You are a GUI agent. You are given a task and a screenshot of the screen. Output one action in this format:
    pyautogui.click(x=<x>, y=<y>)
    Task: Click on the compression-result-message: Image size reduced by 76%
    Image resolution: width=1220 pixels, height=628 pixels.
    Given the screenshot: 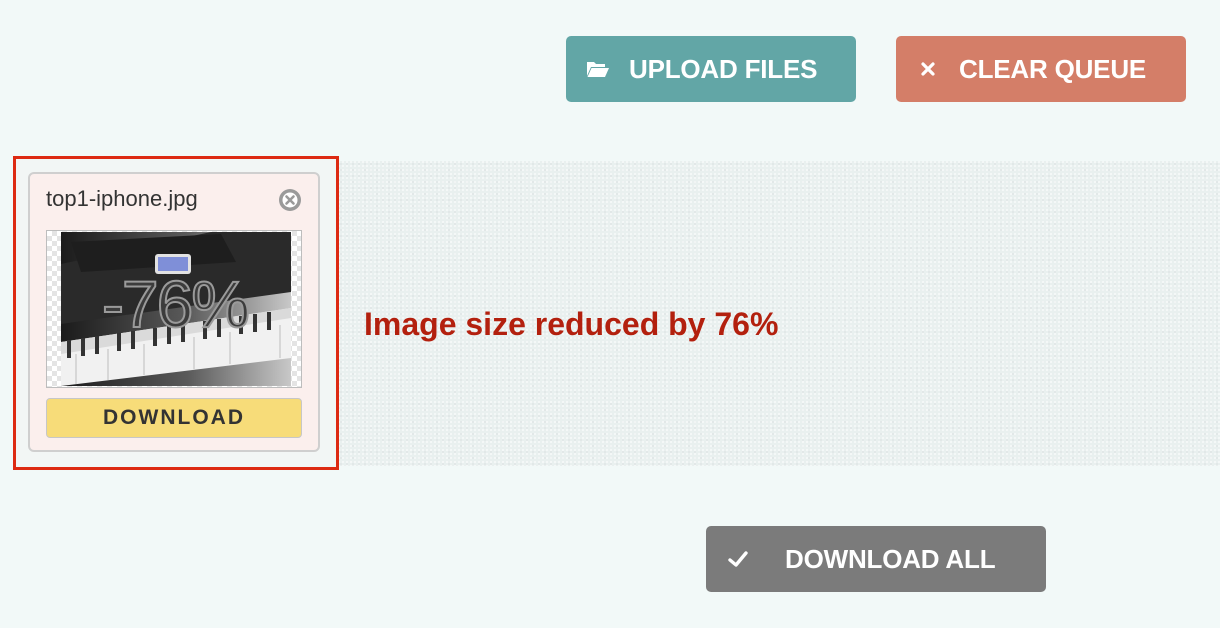 What is the action you would take?
    pyautogui.click(x=571, y=324)
    